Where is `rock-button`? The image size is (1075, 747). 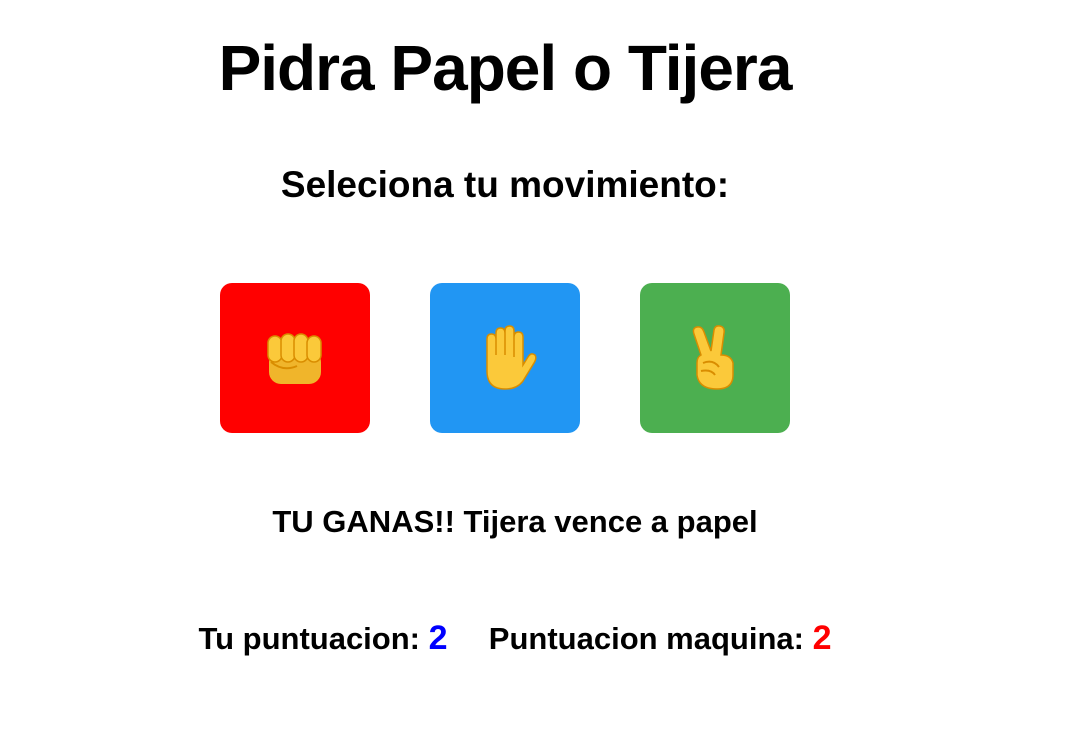
rock-button is located at coordinates (295, 358).